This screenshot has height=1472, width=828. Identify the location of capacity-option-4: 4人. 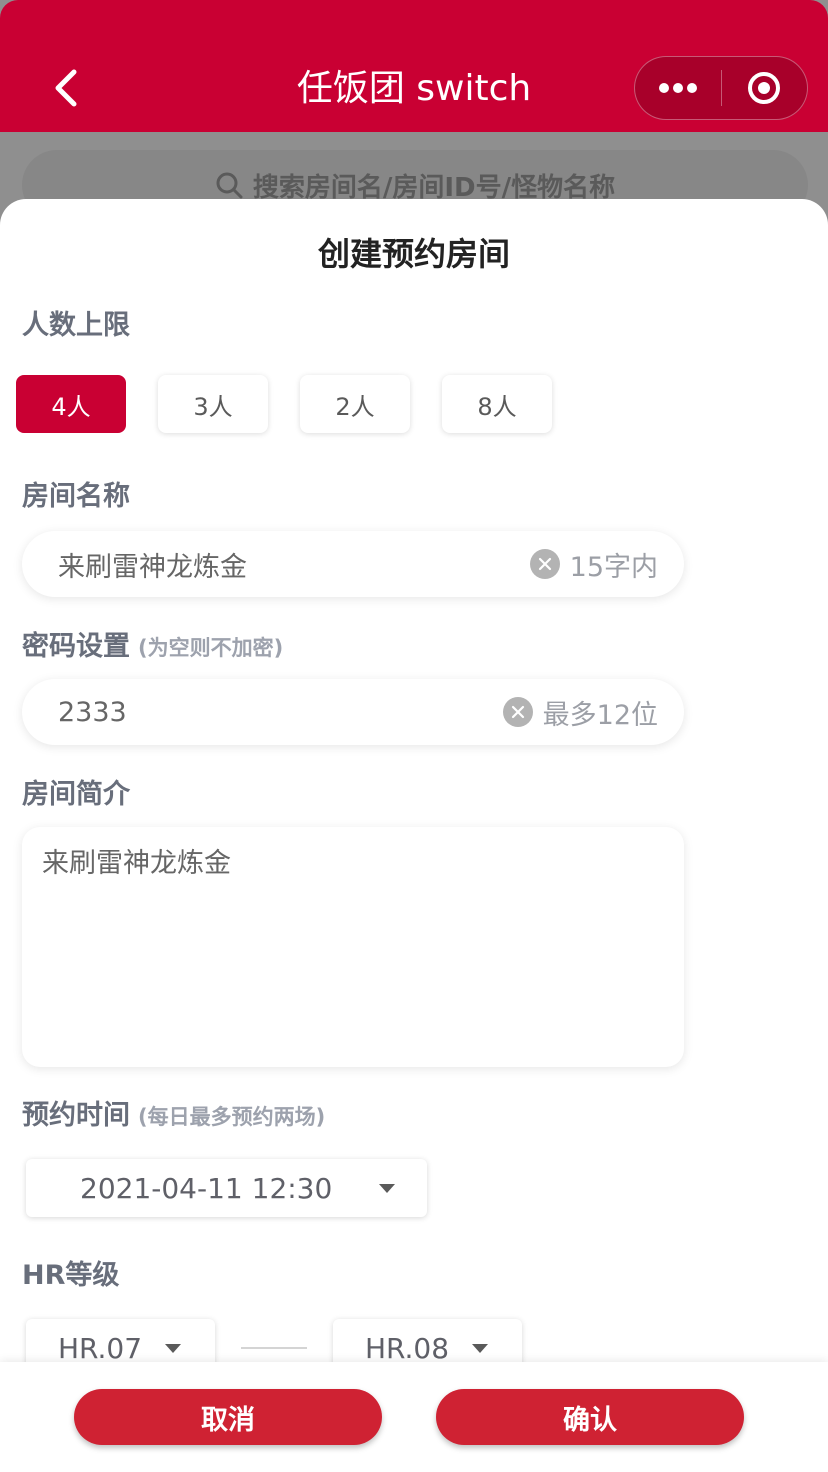
(71, 404).